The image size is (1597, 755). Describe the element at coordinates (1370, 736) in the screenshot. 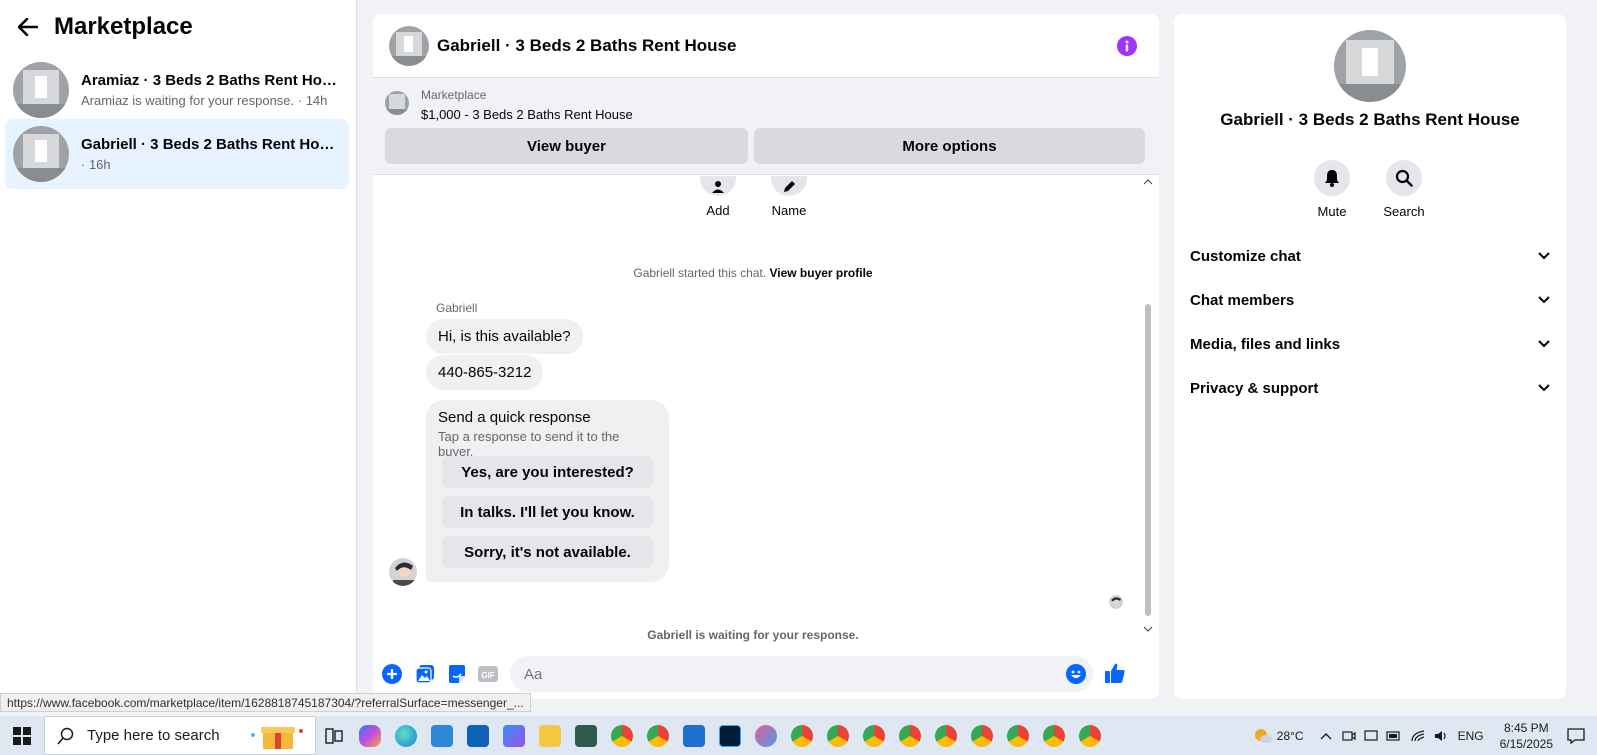

I see `display-icon` at that location.